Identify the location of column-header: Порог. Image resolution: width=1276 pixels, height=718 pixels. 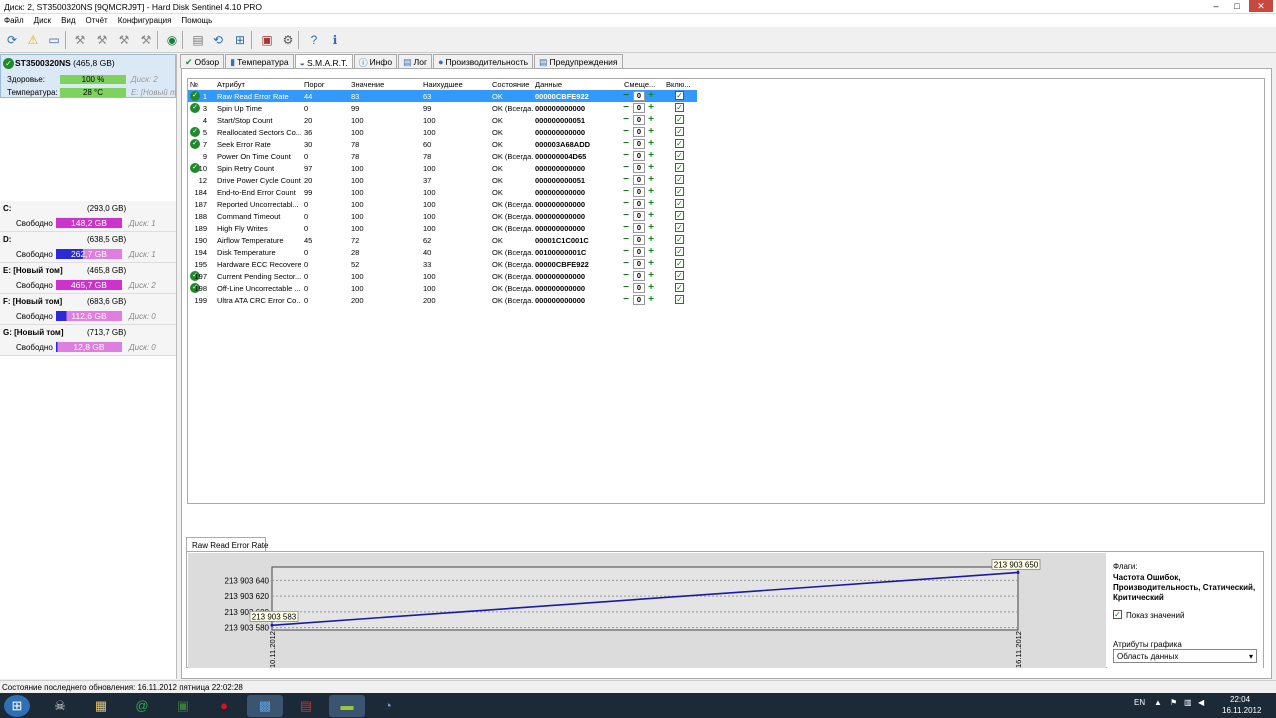
(314, 84).